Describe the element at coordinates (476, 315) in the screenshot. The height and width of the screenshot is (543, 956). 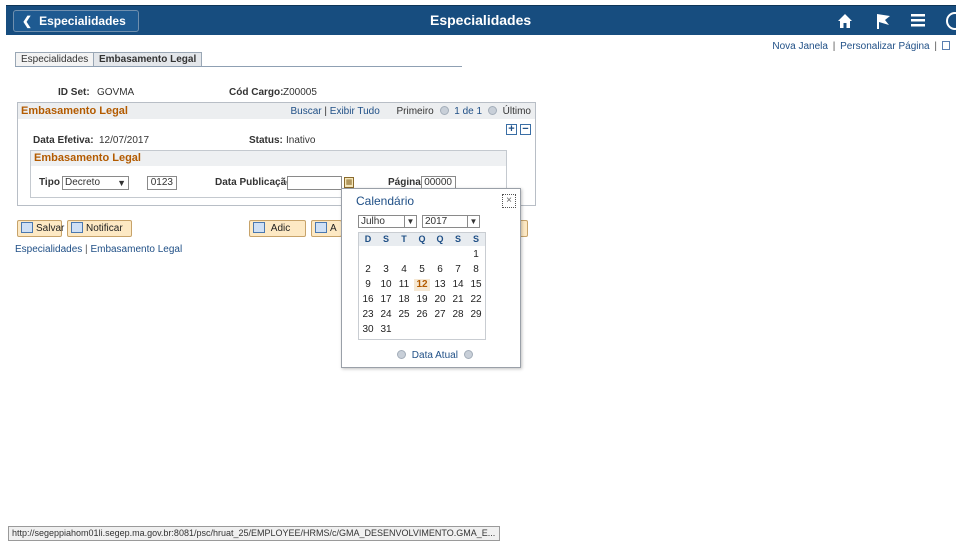
I see `calendar-day: 29` at that location.